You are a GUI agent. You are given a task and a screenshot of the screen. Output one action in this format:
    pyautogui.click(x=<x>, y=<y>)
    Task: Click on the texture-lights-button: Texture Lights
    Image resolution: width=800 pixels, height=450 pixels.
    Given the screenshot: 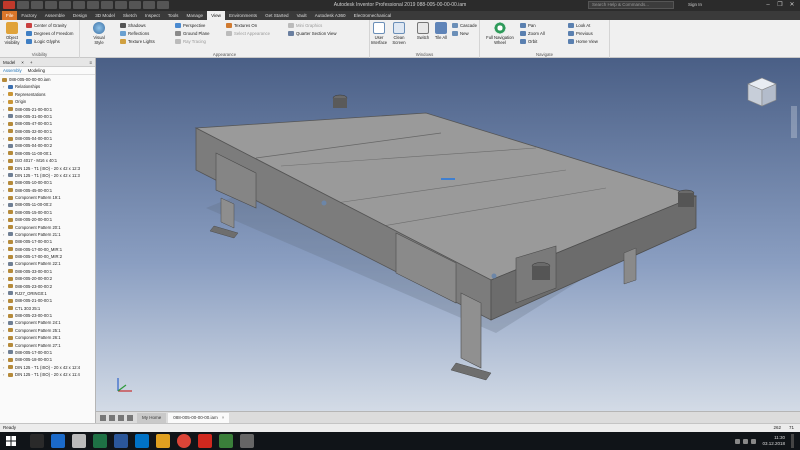 What is the action you would take?
    pyautogui.click(x=137, y=41)
    